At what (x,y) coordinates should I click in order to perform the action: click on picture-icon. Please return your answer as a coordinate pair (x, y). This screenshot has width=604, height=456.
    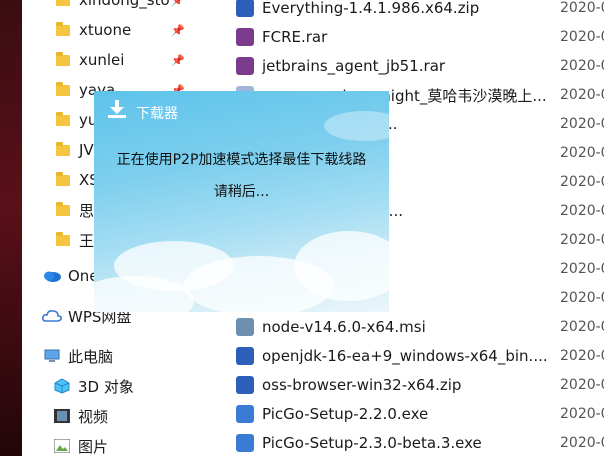
    Looking at the image, I should click on (62, 446).